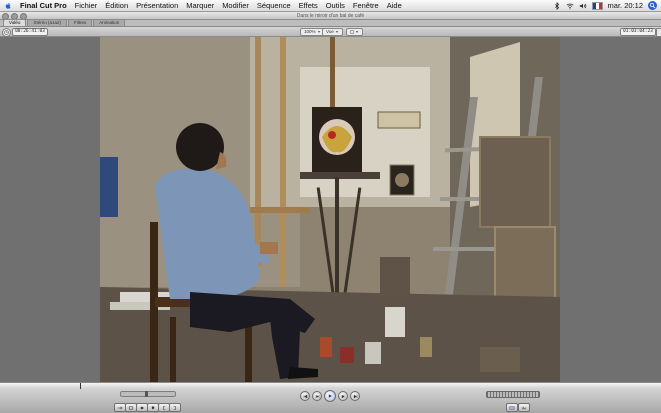 The image size is (661, 413). Describe the element at coordinates (597, 5) in the screenshot. I see `input-menu-french-flag-icon` at that location.